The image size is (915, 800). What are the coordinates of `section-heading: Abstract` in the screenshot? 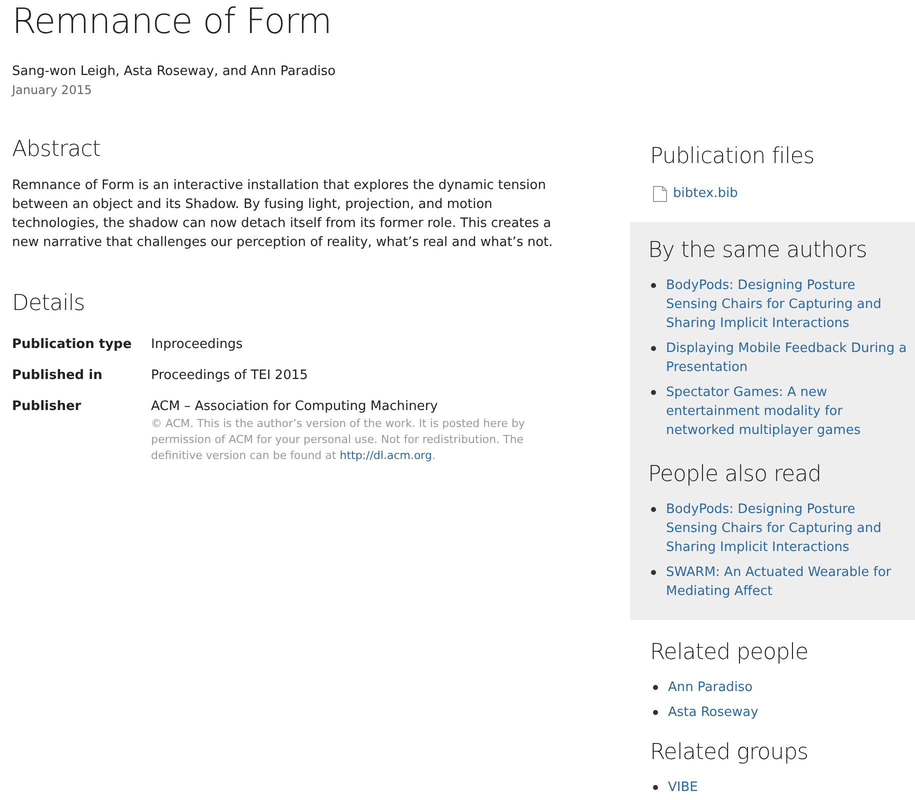 It's located at (56, 150).